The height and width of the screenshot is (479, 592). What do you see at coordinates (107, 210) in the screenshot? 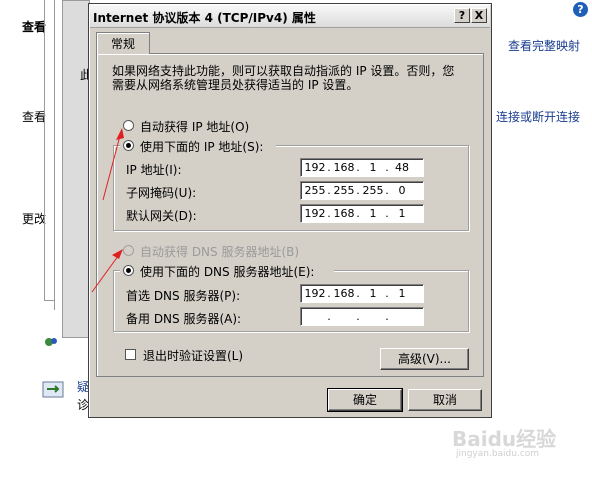
I see `annotation-arrows` at bounding box center [107, 210].